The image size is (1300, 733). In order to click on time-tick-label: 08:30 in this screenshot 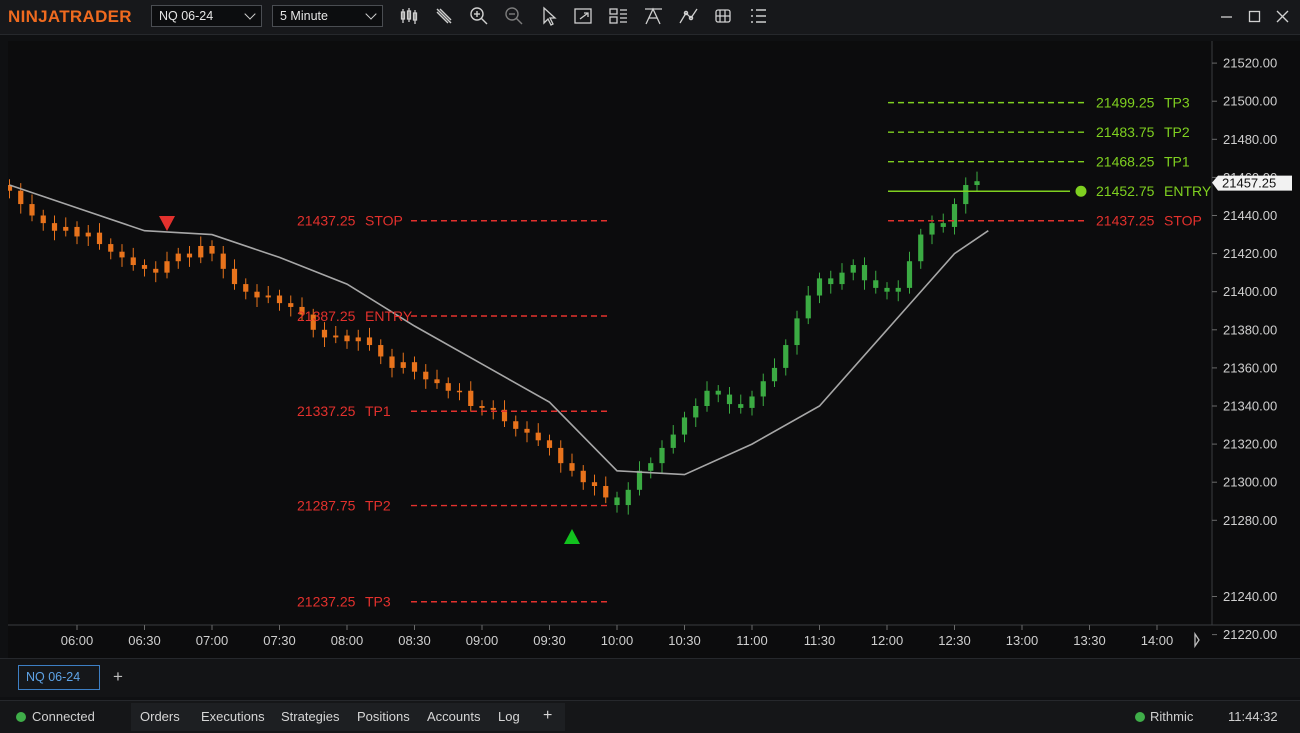, I will do `click(414, 640)`.